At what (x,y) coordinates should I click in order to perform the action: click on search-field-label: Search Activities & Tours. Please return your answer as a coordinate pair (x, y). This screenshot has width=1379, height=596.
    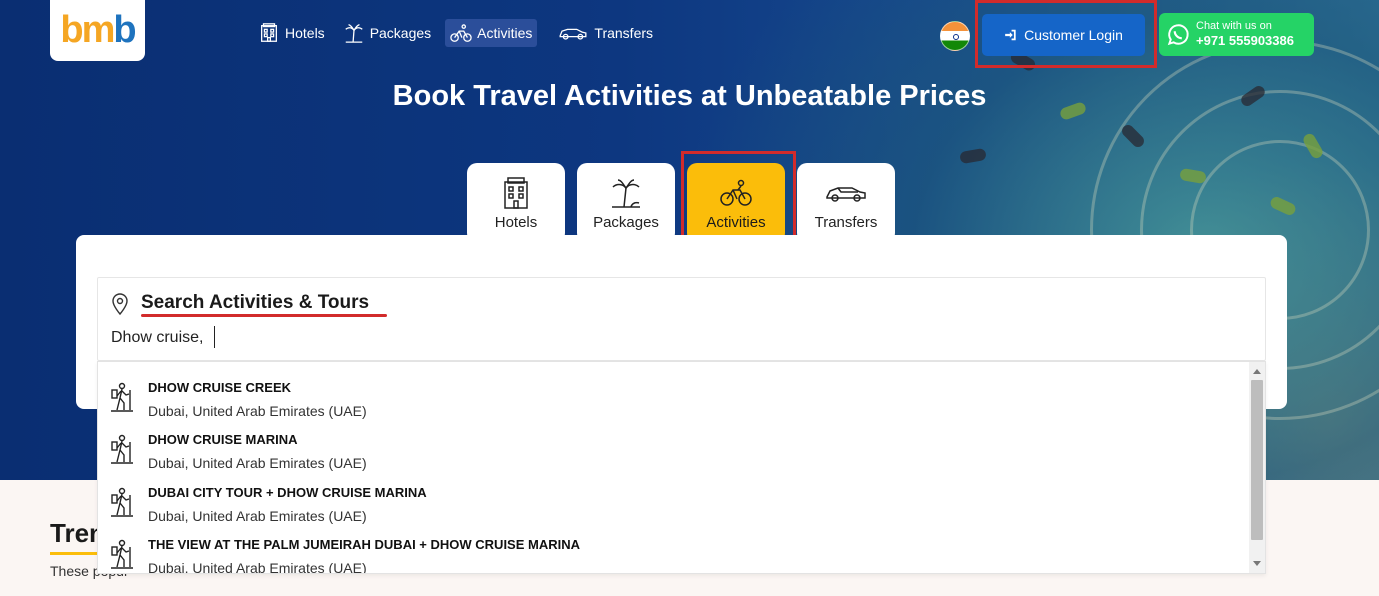
    Looking at the image, I should click on (255, 302).